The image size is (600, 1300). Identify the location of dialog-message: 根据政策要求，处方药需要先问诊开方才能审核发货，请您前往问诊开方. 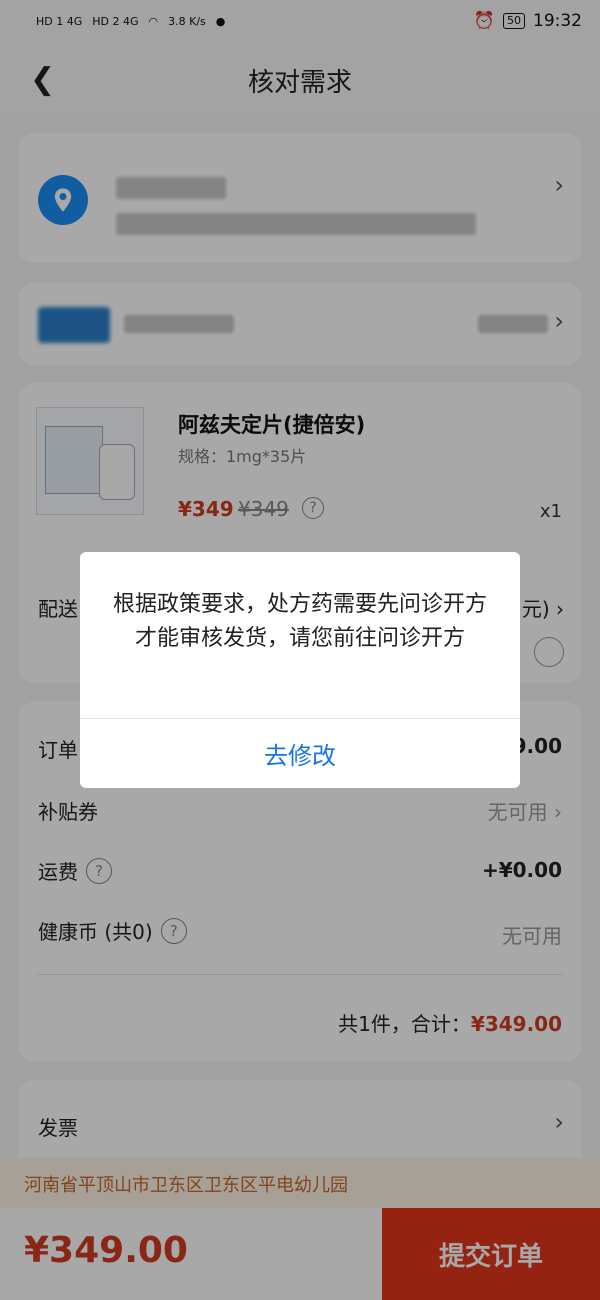
(299, 621).